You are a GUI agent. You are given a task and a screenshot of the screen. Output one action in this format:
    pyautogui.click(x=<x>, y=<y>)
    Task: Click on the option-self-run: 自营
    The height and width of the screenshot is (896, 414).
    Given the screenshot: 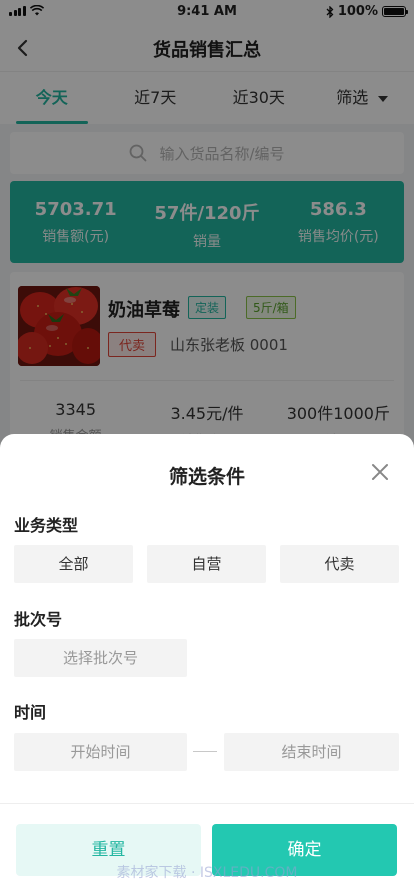 What is the action you would take?
    pyautogui.click(x=206, y=564)
    